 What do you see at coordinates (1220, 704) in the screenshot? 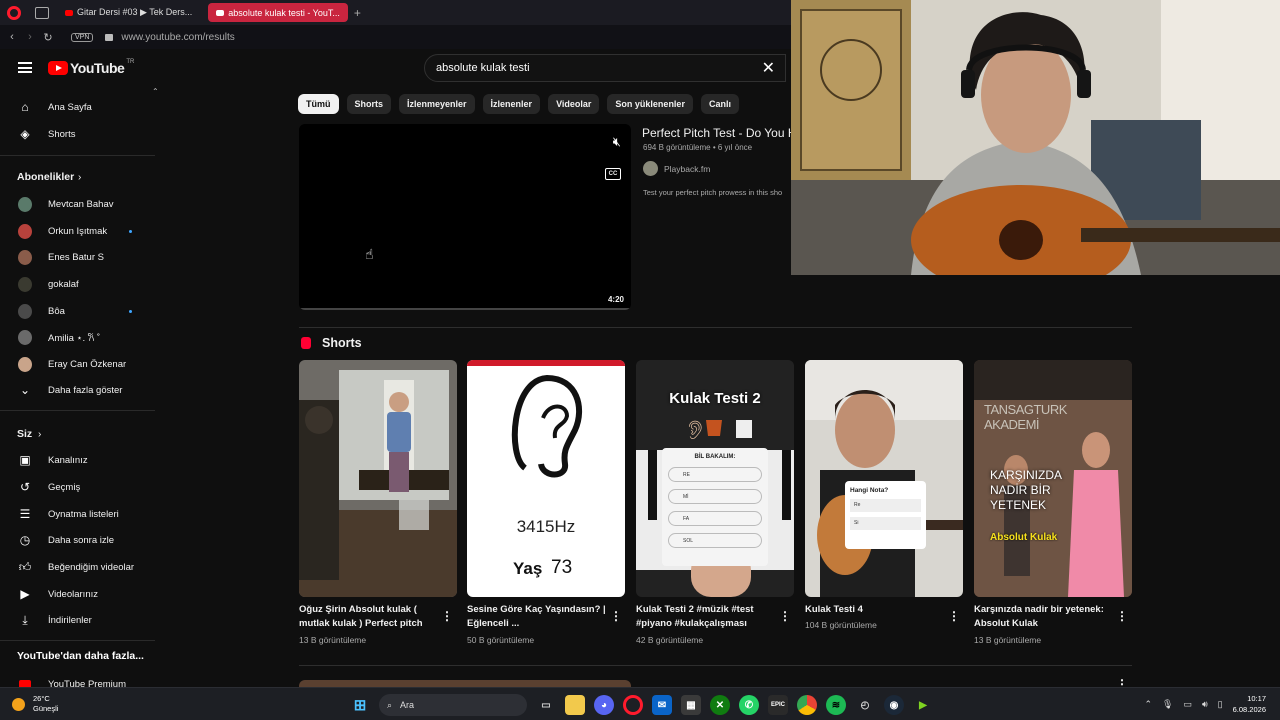
I see `battery-icon: ▯` at bounding box center [1220, 704].